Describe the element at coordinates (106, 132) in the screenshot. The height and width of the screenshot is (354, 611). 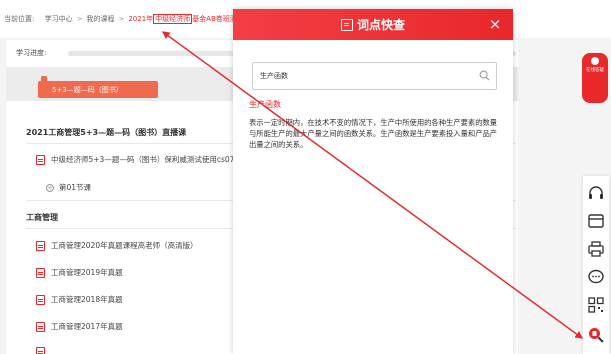
I see `section-title-live-course: 2021工商管理5+3—题—码（图书）直播课` at that location.